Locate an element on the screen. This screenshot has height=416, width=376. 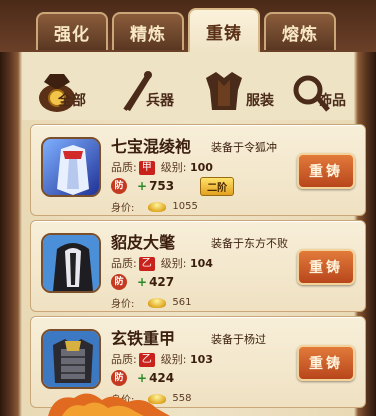
item-price: 1055 is located at coordinates (185, 206).